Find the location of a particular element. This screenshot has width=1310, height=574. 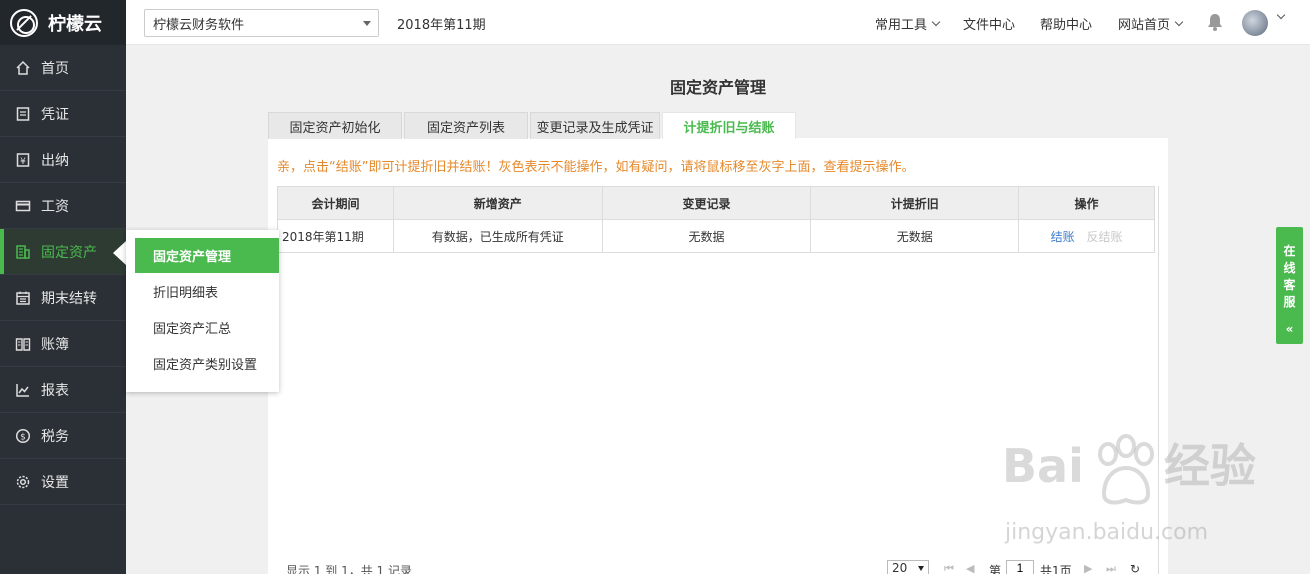

sidebar-item-fixed-assets: 固定资产 is located at coordinates (63, 252).